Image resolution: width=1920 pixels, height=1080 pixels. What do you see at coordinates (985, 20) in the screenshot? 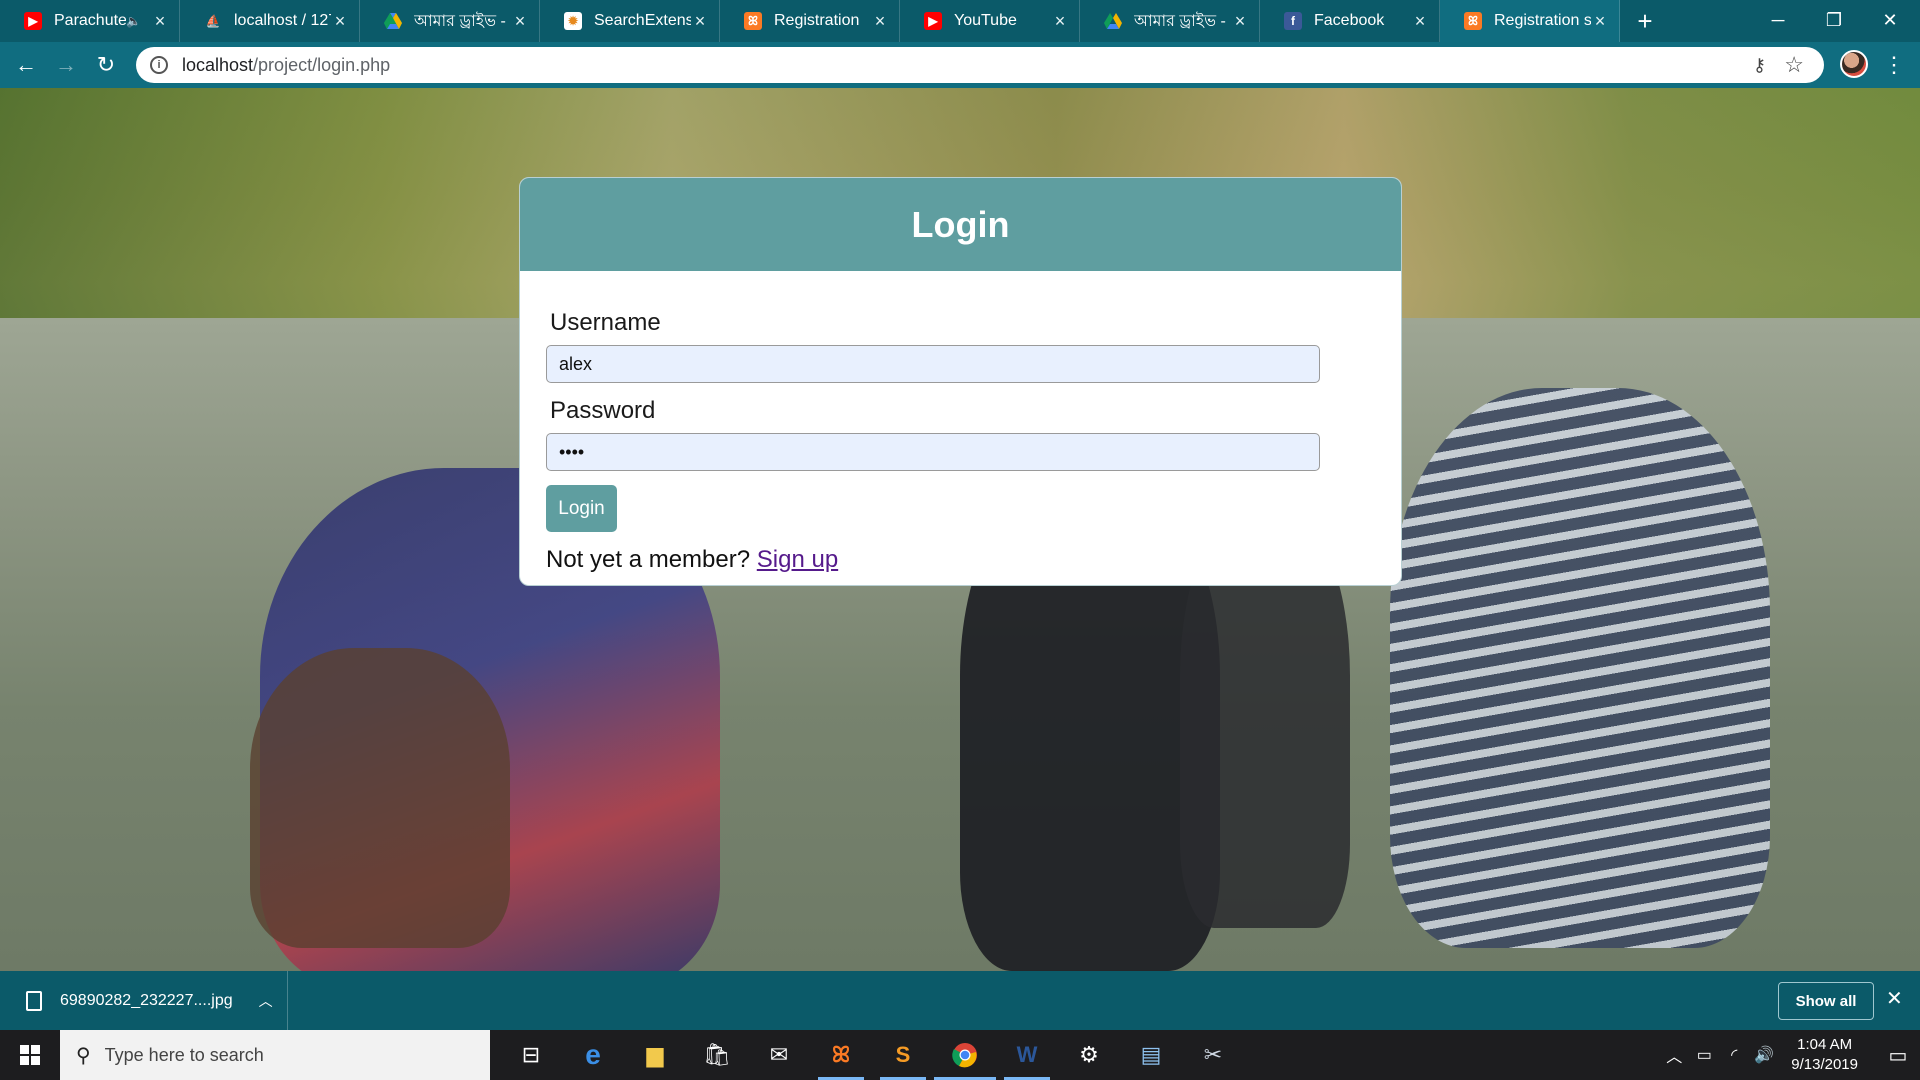
I see `tab-title: YouTube` at bounding box center [985, 20].